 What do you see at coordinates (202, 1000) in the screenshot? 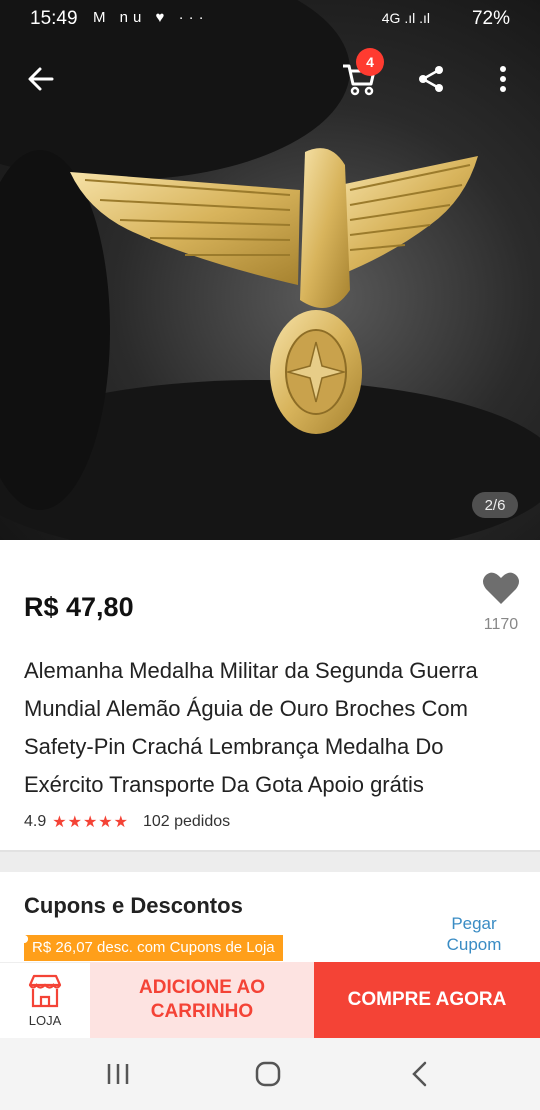
I see `add-to-cart-button: ADICIONE AO CARRINHO` at bounding box center [202, 1000].